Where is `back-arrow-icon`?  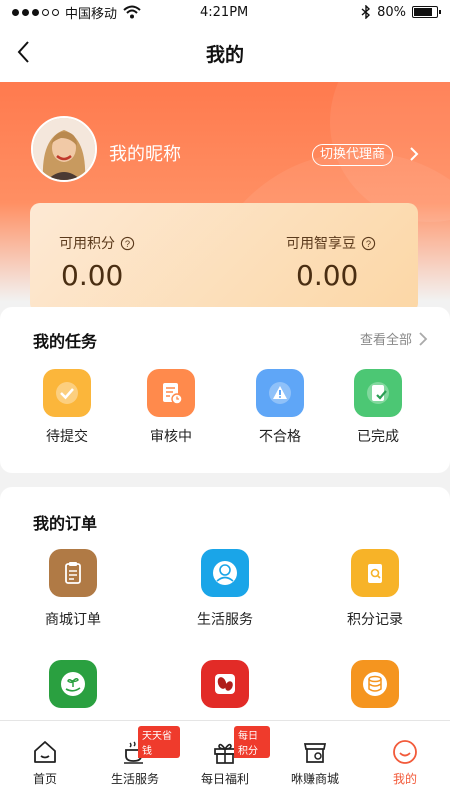
back-arrow-icon is located at coordinates (25, 52).